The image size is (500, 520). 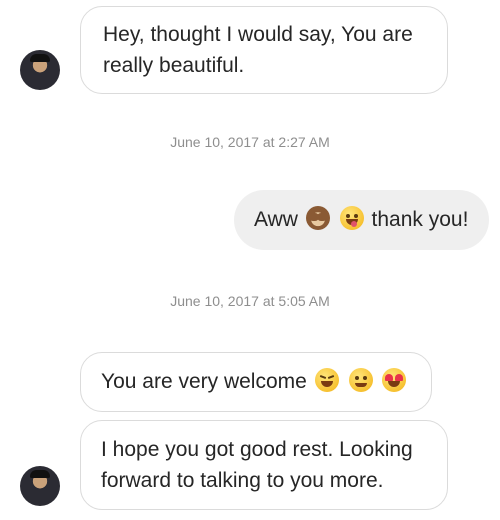 I want to click on face-savoring-food-icon, so click(x=351, y=218).